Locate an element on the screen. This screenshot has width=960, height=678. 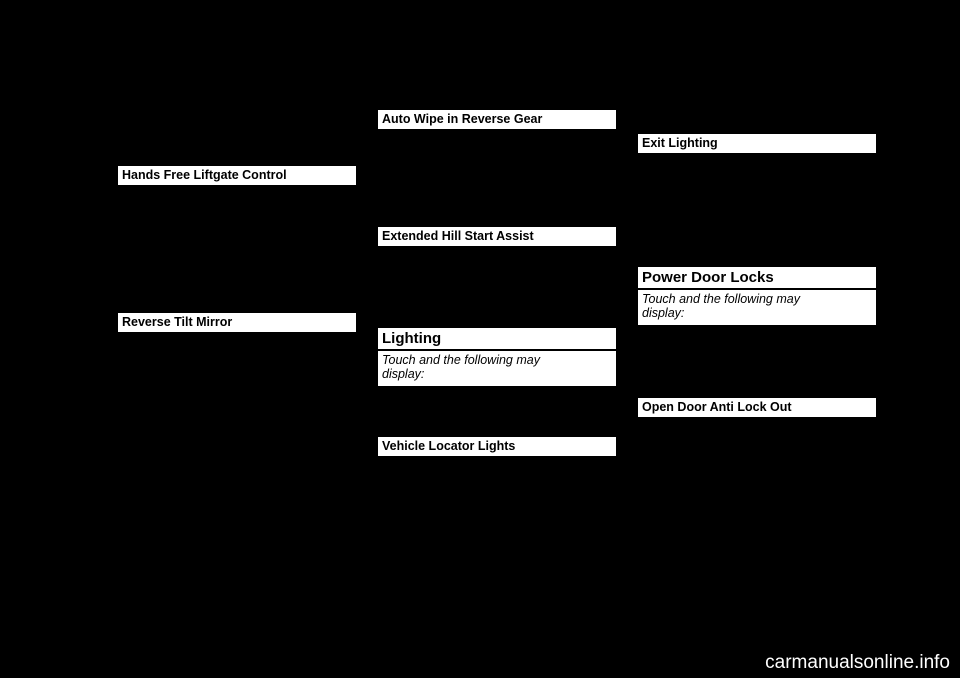
section-heading-hands-free-liftgate-control: Hands Free Liftgate Control is located at coordinates (237, 175).